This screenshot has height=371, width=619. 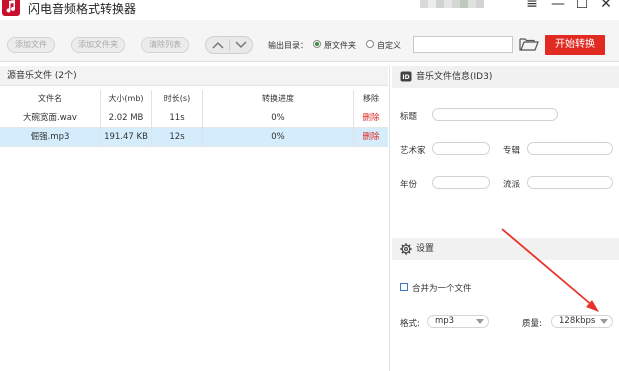 What do you see at coordinates (288, 45) in the screenshot?
I see `output-dir-label: 输出目录：` at bounding box center [288, 45].